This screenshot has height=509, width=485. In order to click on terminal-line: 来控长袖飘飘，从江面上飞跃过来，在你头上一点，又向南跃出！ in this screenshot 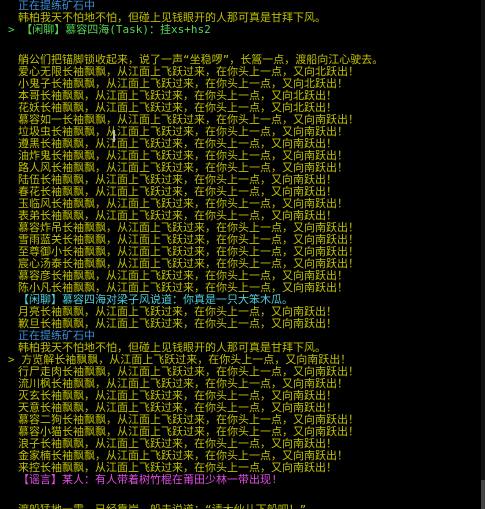, I will do `click(177, 468)`.